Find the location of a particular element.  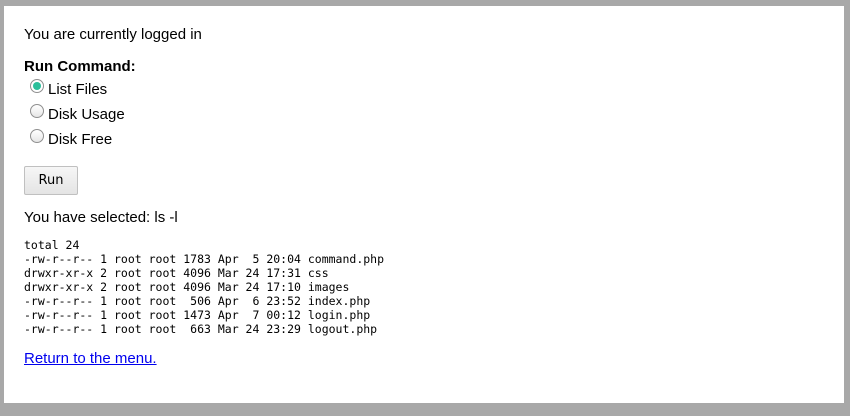

radio-disk-free: Disk Free is located at coordinates (71, 138).